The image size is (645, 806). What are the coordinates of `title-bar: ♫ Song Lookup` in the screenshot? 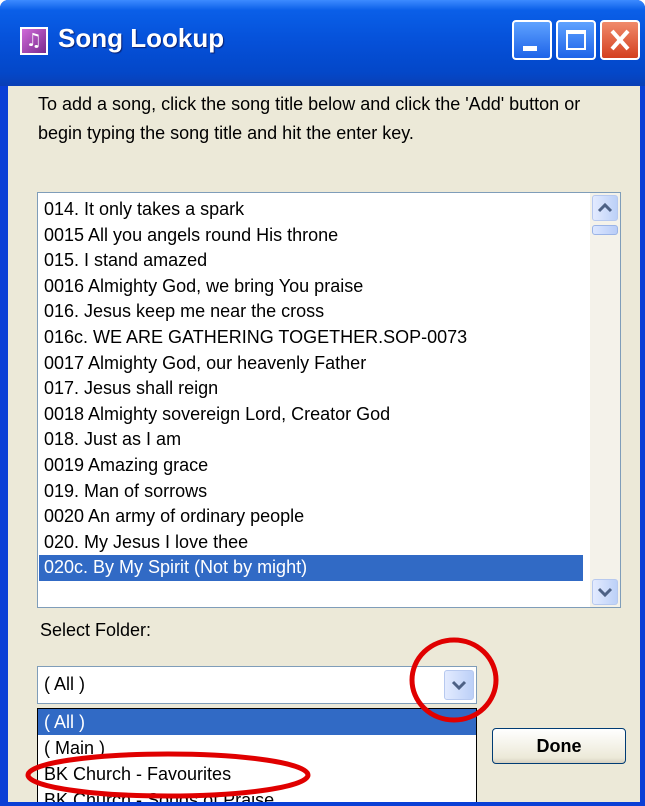 It's located at (322, 43).